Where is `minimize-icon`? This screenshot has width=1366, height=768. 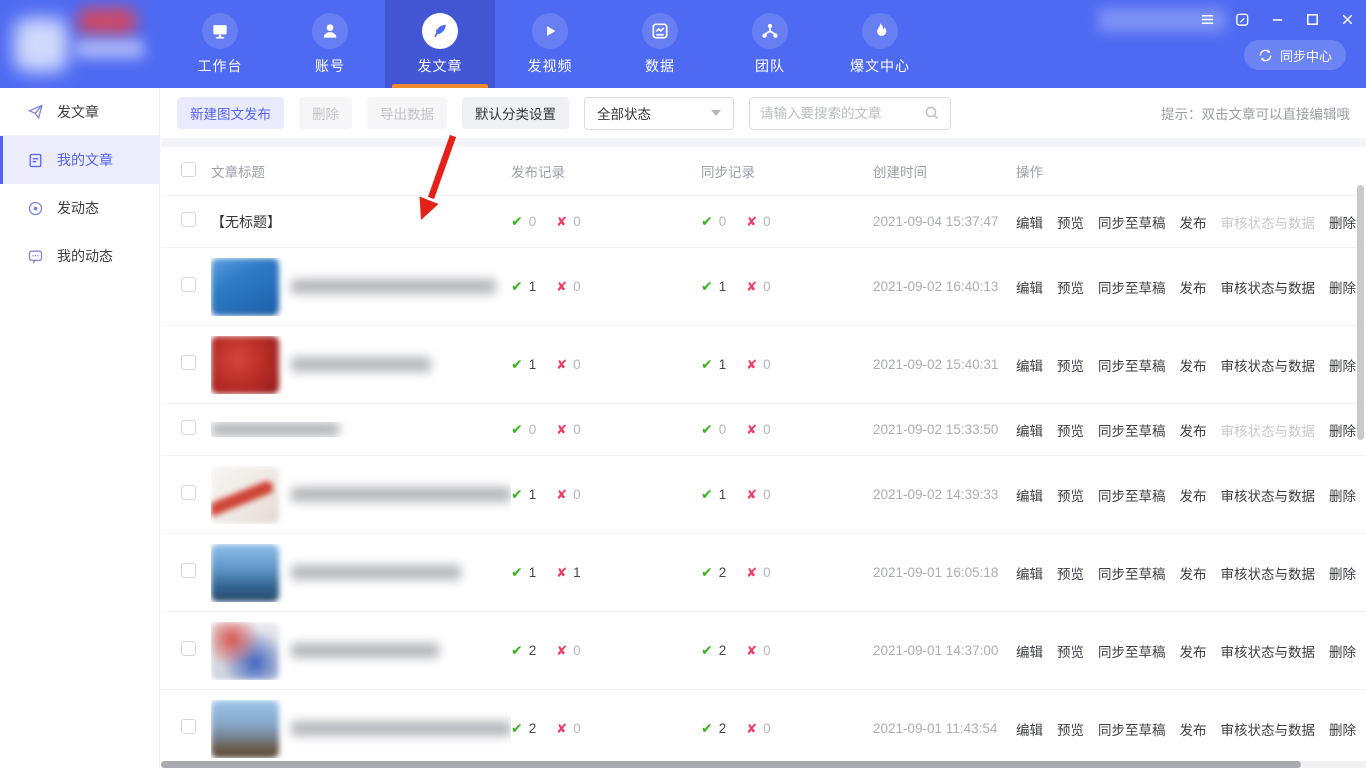
minimize-icon is located at coordinates (1277, 19).